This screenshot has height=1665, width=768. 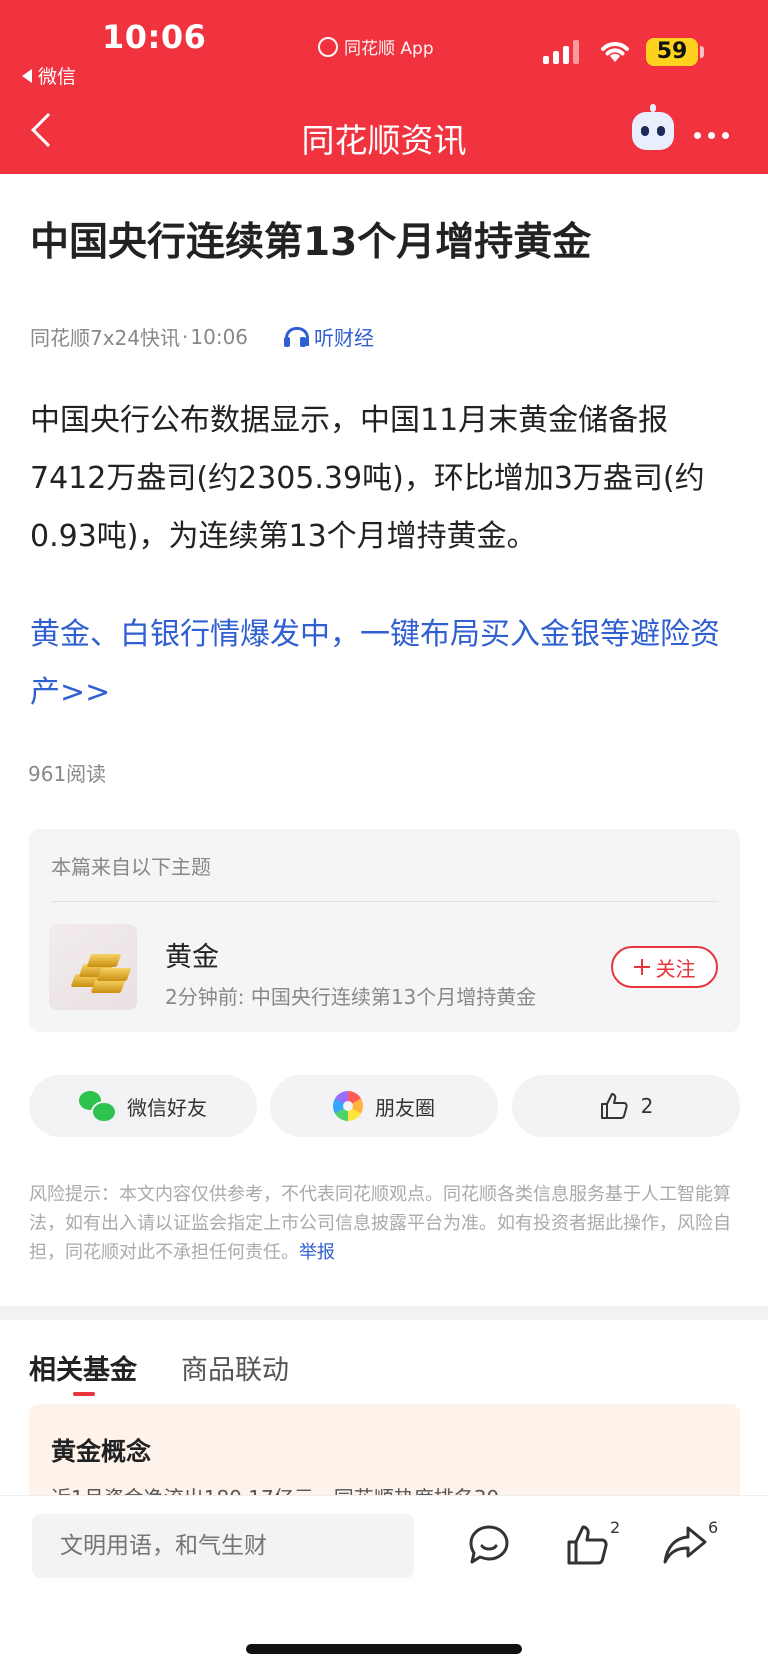 I want to click on back-arrow-icon, so click(x=27, y=75).